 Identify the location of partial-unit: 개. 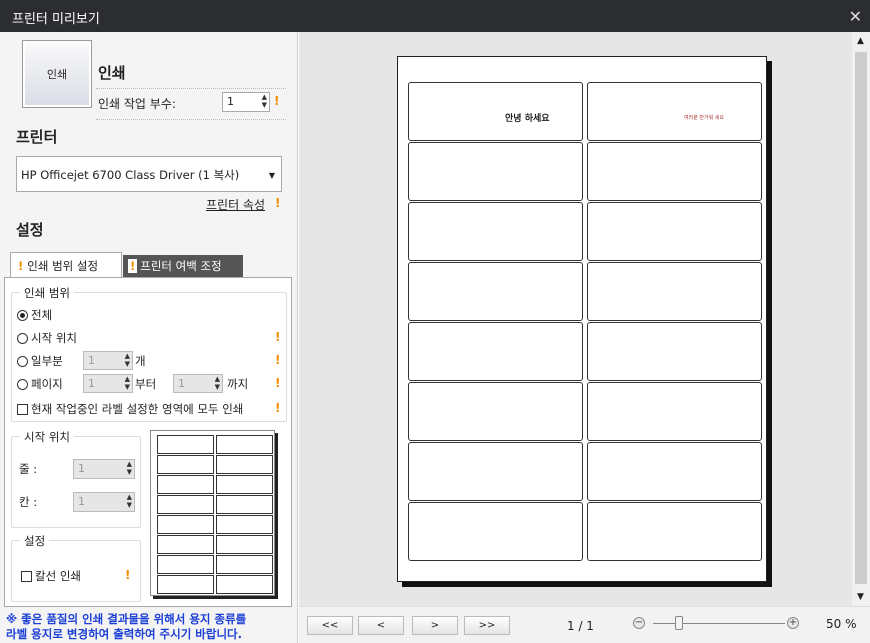
(140, 361).